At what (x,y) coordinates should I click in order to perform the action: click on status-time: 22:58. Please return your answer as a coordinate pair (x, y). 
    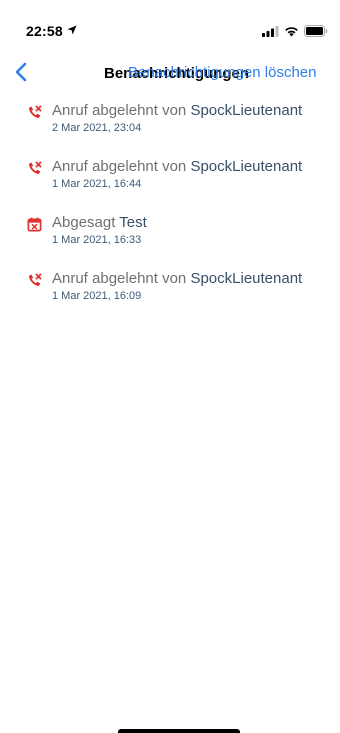
    Looking at the image, I should click on (44, 31).